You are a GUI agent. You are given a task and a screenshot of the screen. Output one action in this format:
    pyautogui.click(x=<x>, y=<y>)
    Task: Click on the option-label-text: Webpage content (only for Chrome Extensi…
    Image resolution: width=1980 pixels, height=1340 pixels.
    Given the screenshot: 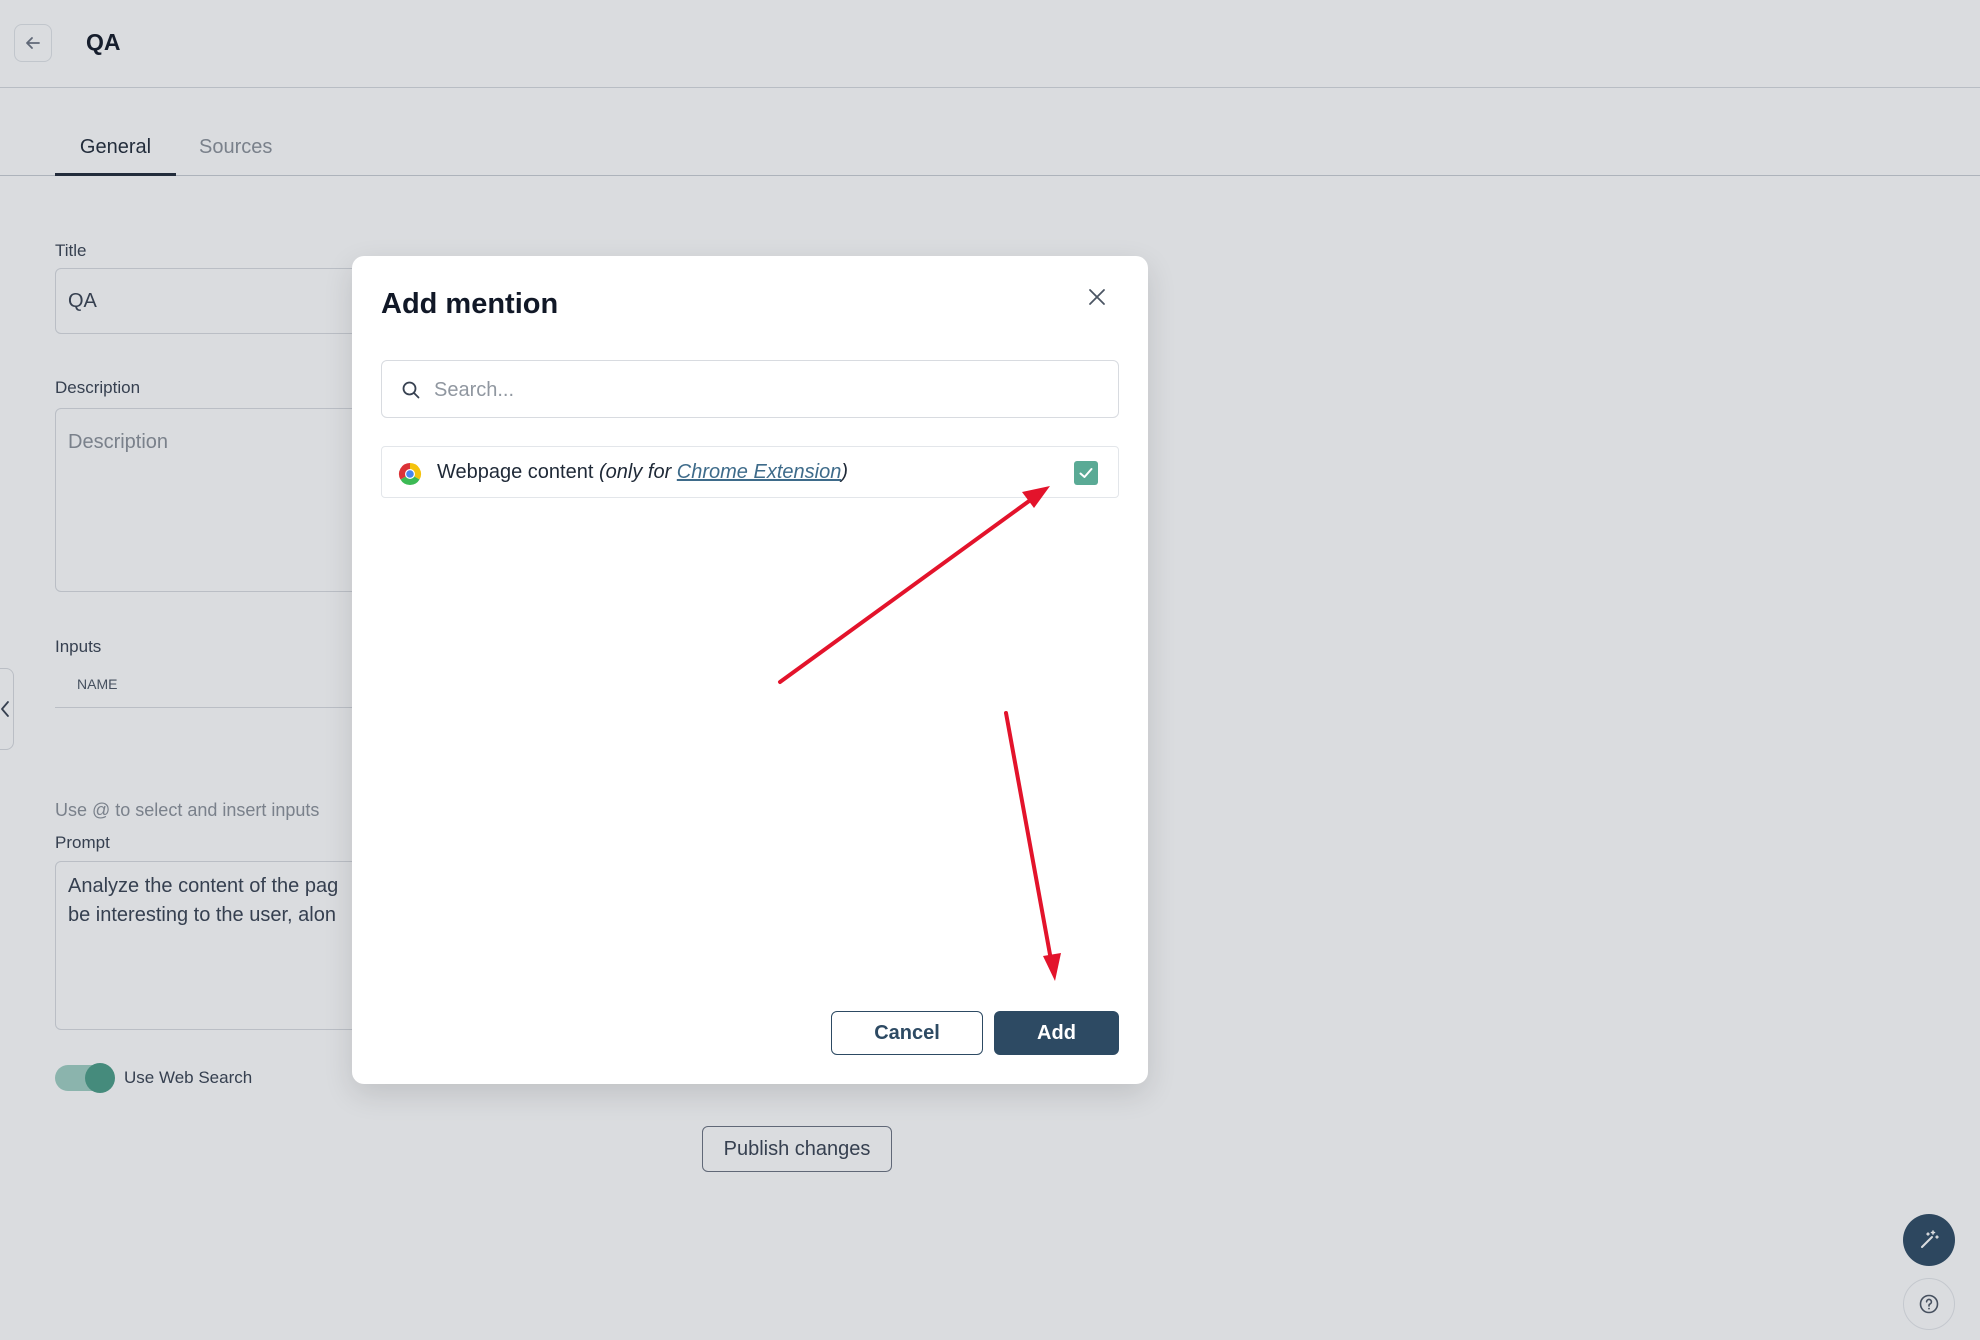 What is the action you would take?
    pyautogui.click(x=642, y=472)
    